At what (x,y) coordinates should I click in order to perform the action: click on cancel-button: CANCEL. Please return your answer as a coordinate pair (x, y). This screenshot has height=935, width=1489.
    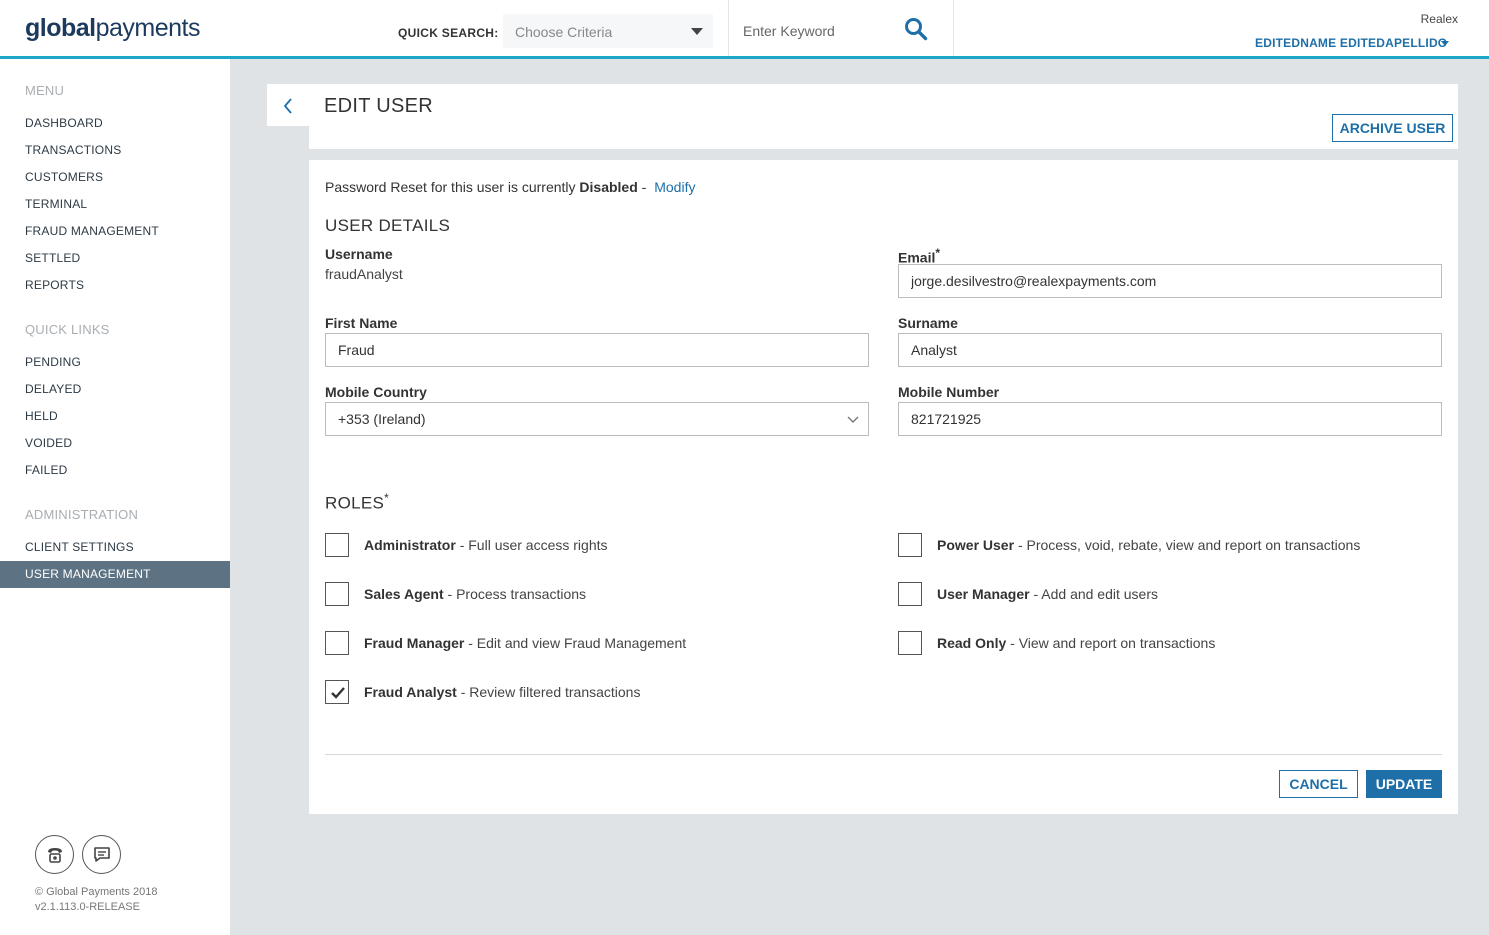
    Looking at the image, I should click on (1318, 784).